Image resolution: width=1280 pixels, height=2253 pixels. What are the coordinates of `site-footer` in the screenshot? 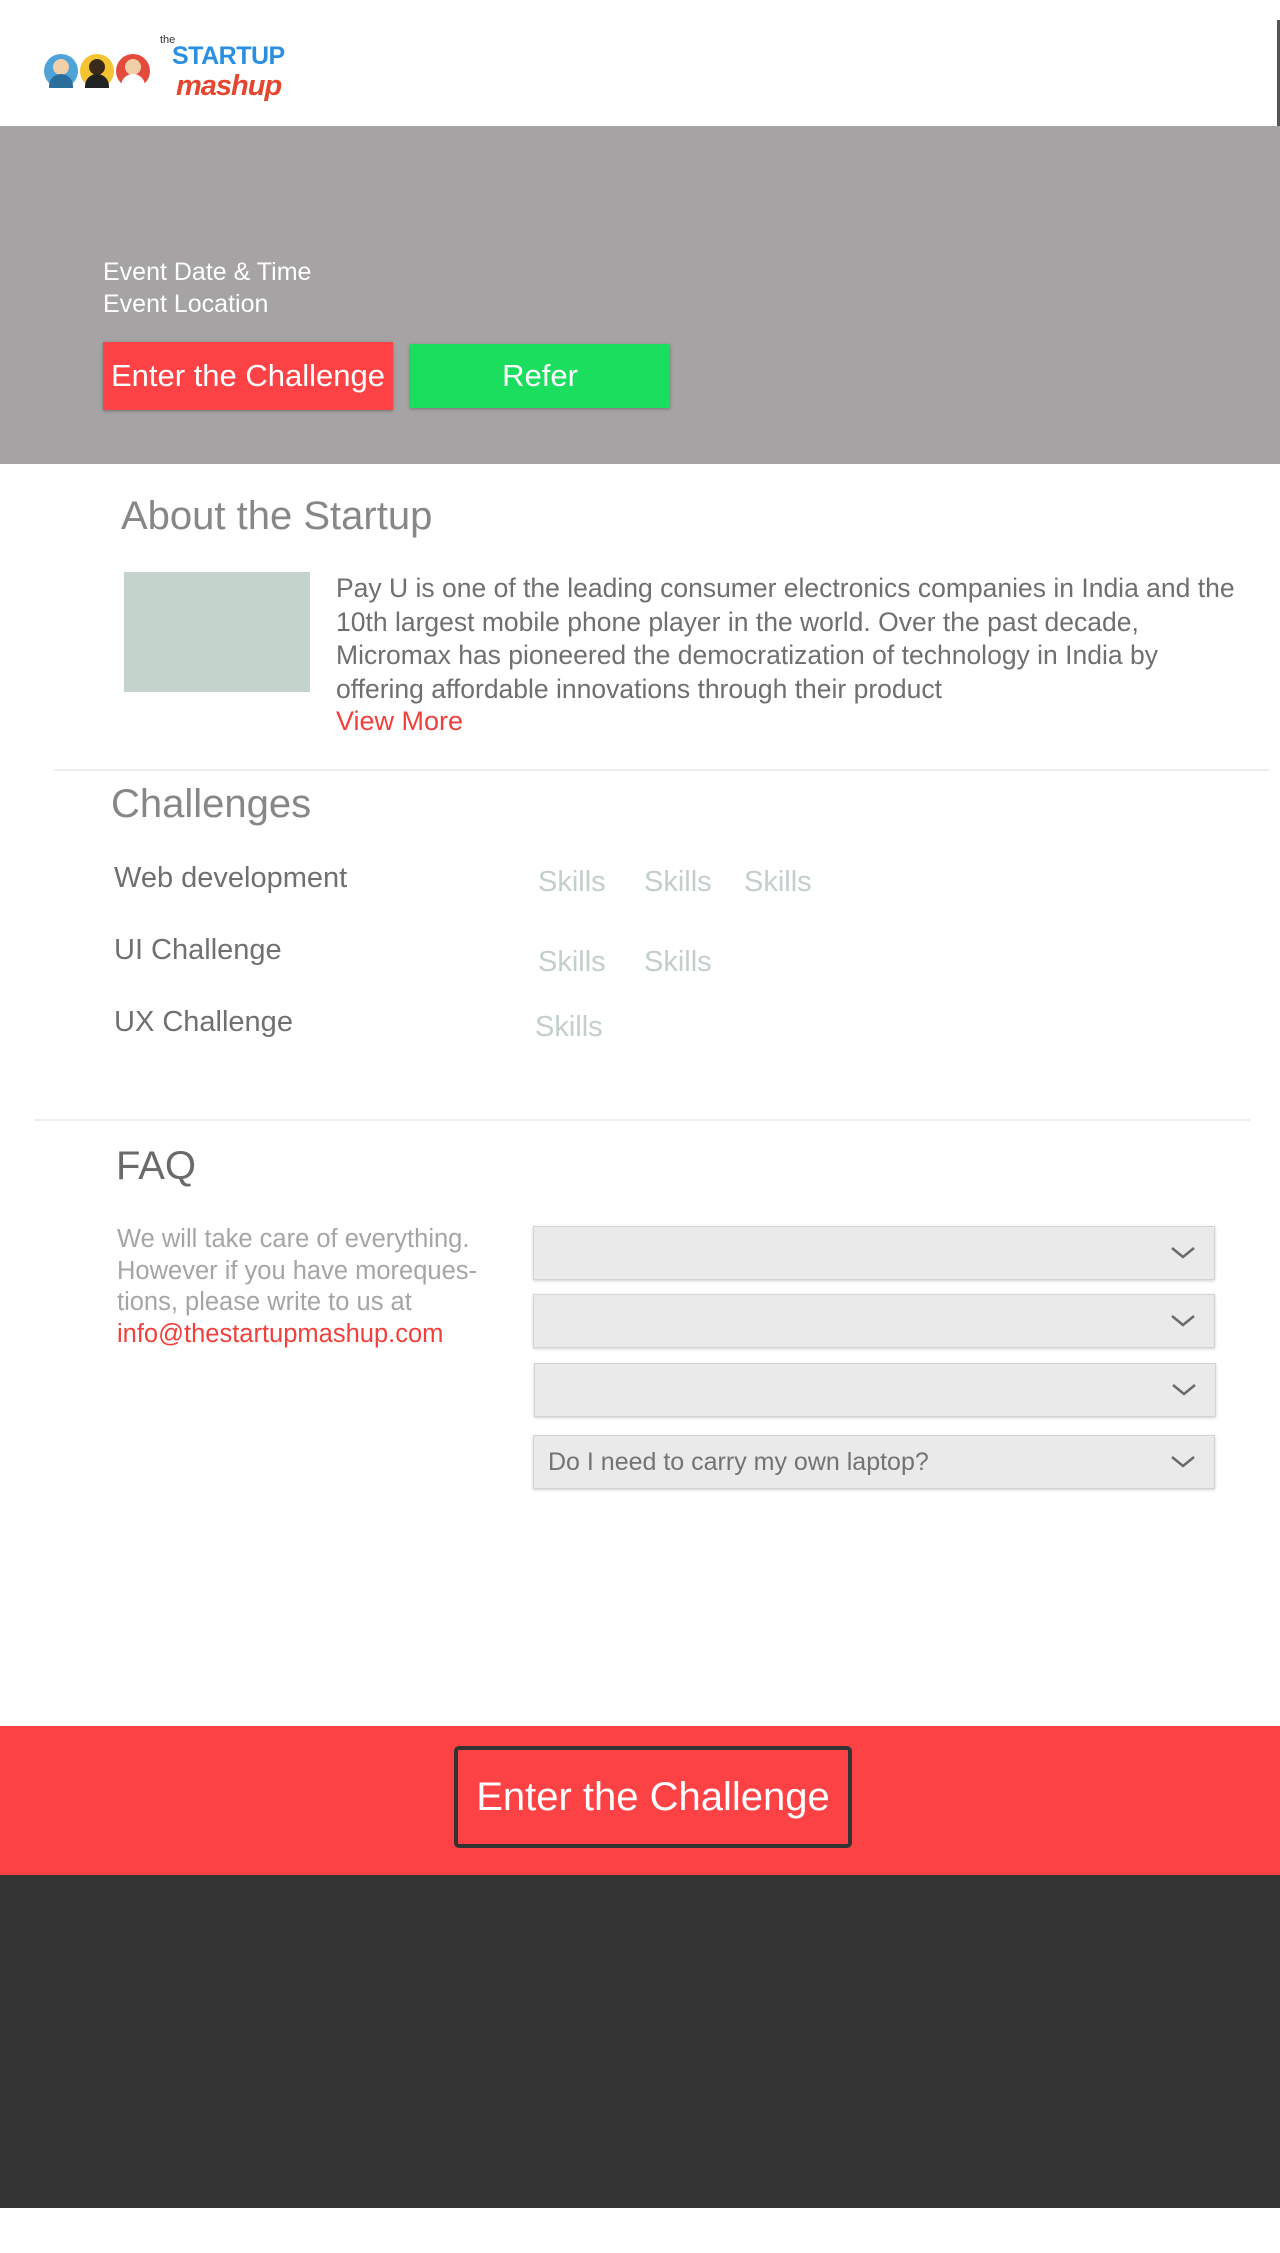 It's located at (640, 2041).